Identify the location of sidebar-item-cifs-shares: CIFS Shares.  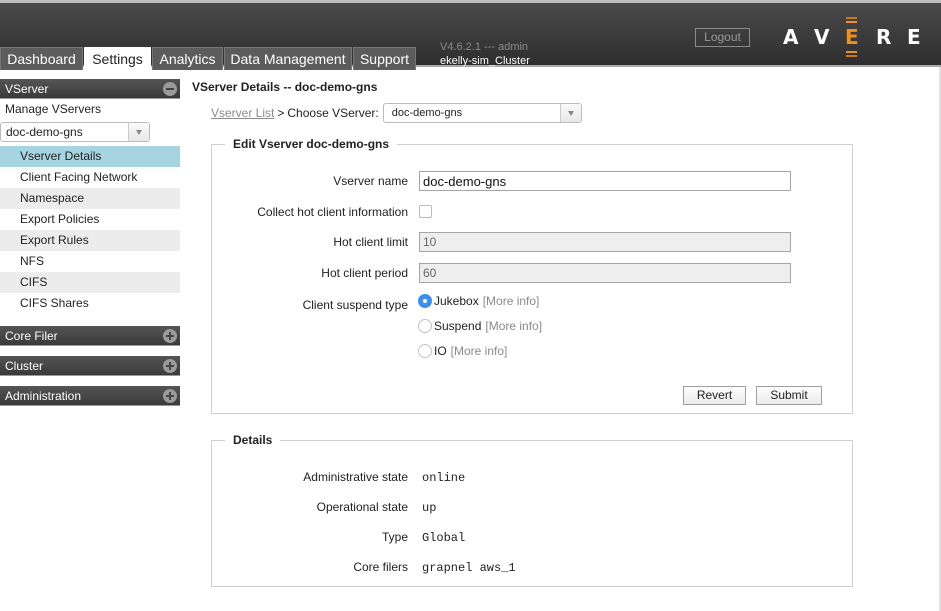
(90, 303).